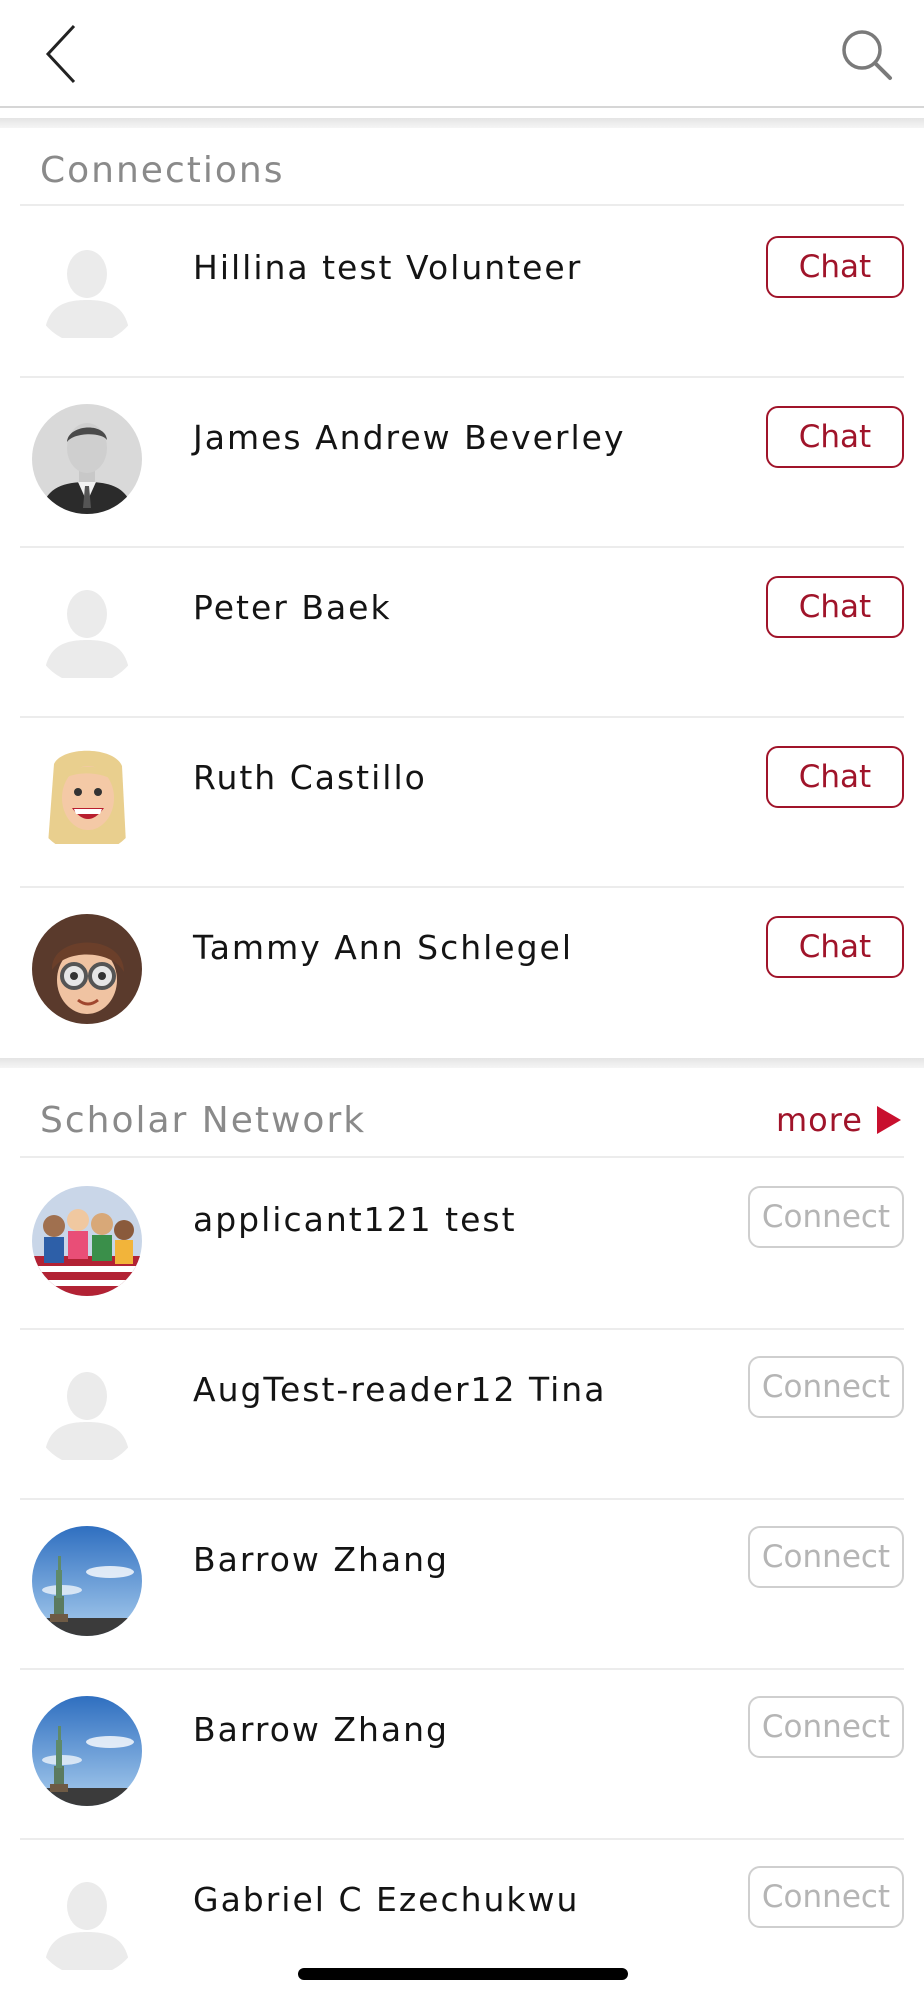  What do you see at coordinates (409, 437) in the screenshot?
I see `person-name: James Andrew Beverley` at bounding box center [409, 437].